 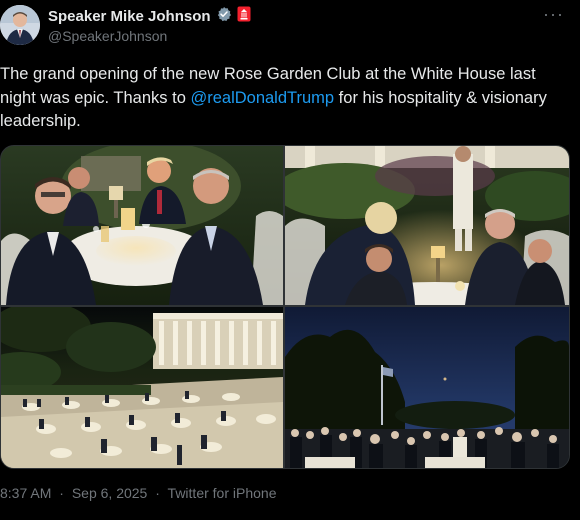 What do you see at coordinates (427, 225) in the screenshot?
I see `photo-toast-guests` at bounding box center [427, 225].